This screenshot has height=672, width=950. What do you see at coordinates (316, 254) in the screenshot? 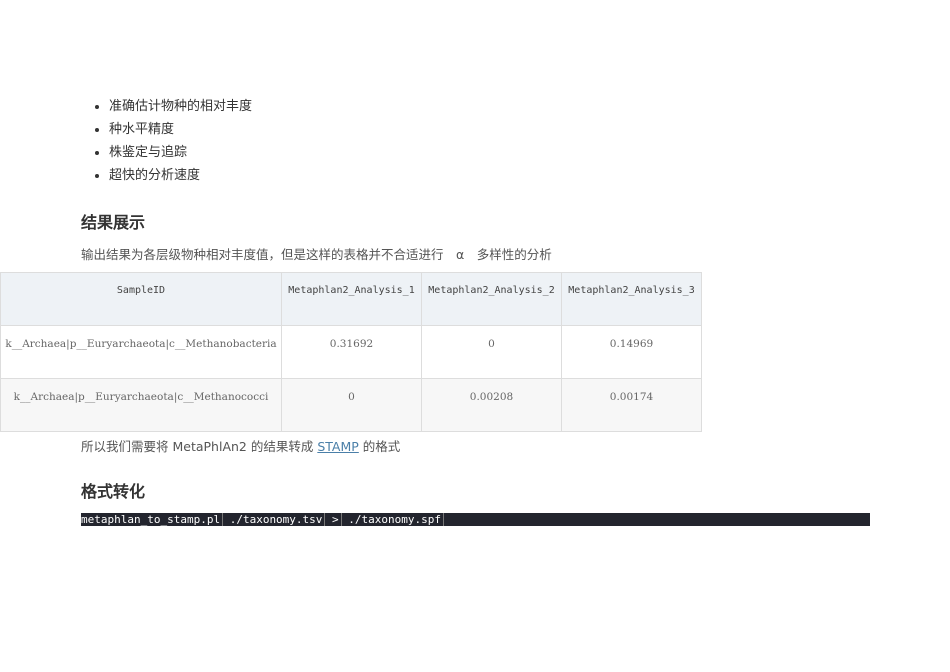
I see `results-paragraph: 输出结果为各层级物种相对丰度值，但是这样的表格并不合适进行 α 多样性的分析` at bounding box center [316, 254].